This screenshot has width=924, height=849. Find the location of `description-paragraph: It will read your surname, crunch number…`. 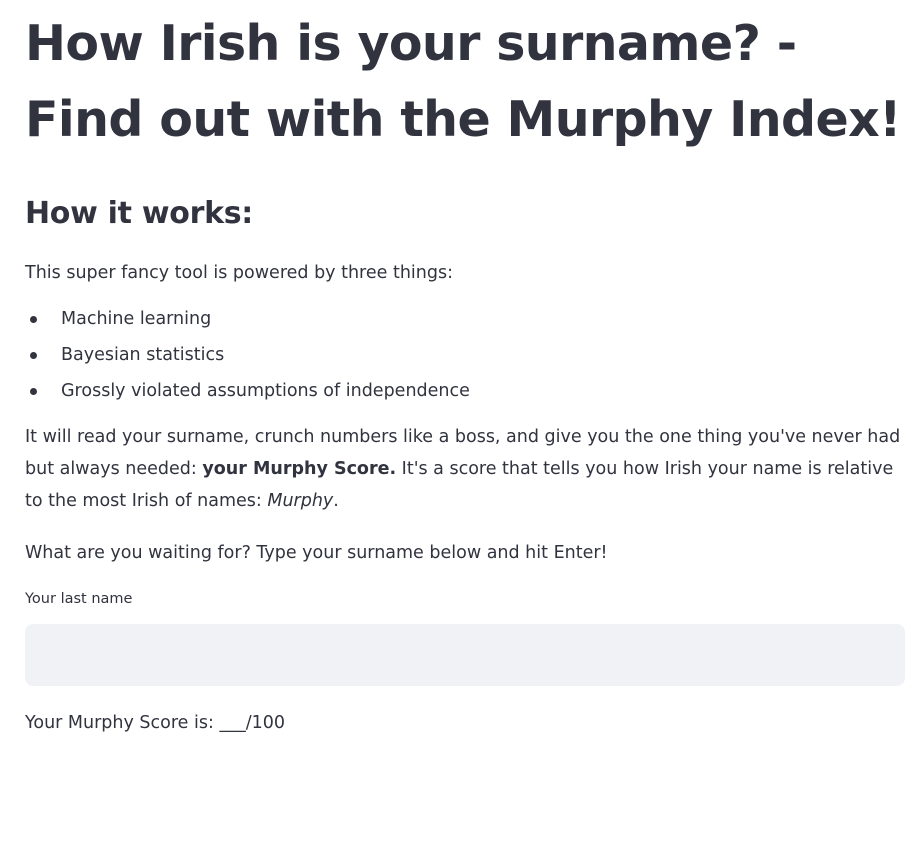

description-paragraph: It will read your surname, crunch number… is located at coordinates (465, 469).